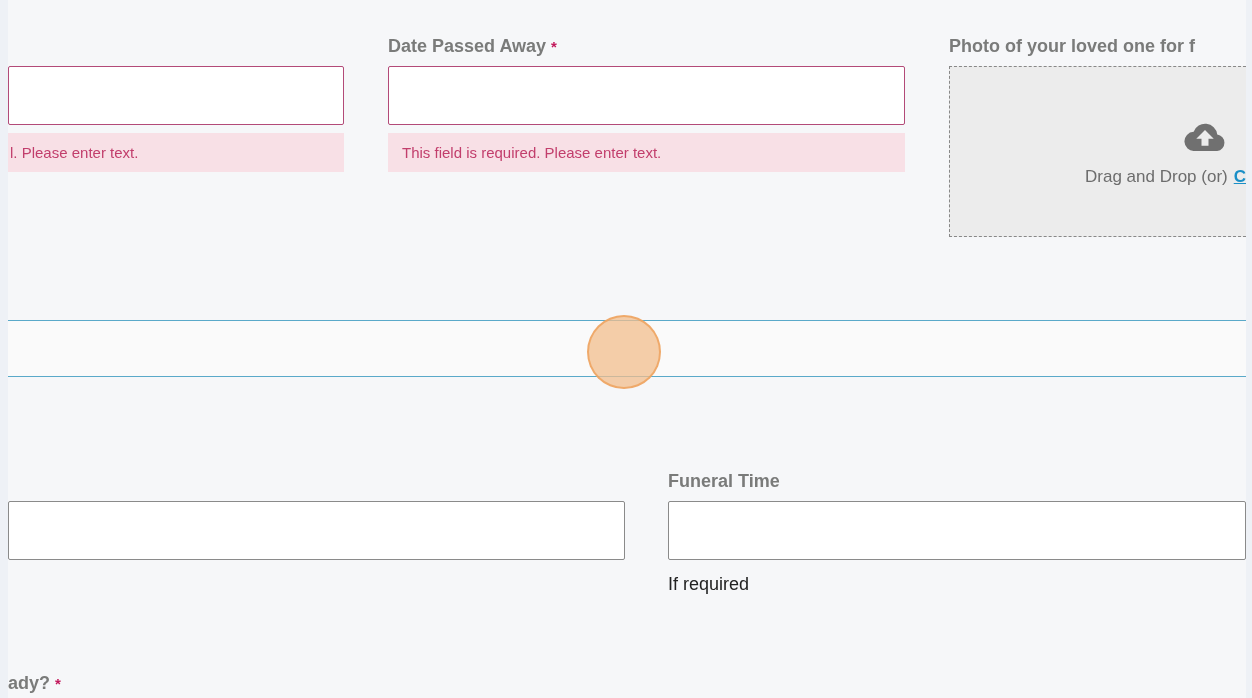 This screenshot has height=698, width=1252. What do you see at coordinates (1239, 176) in the screenshot?
I see `choose-file-link: C` at bounding box center [1239, 176].